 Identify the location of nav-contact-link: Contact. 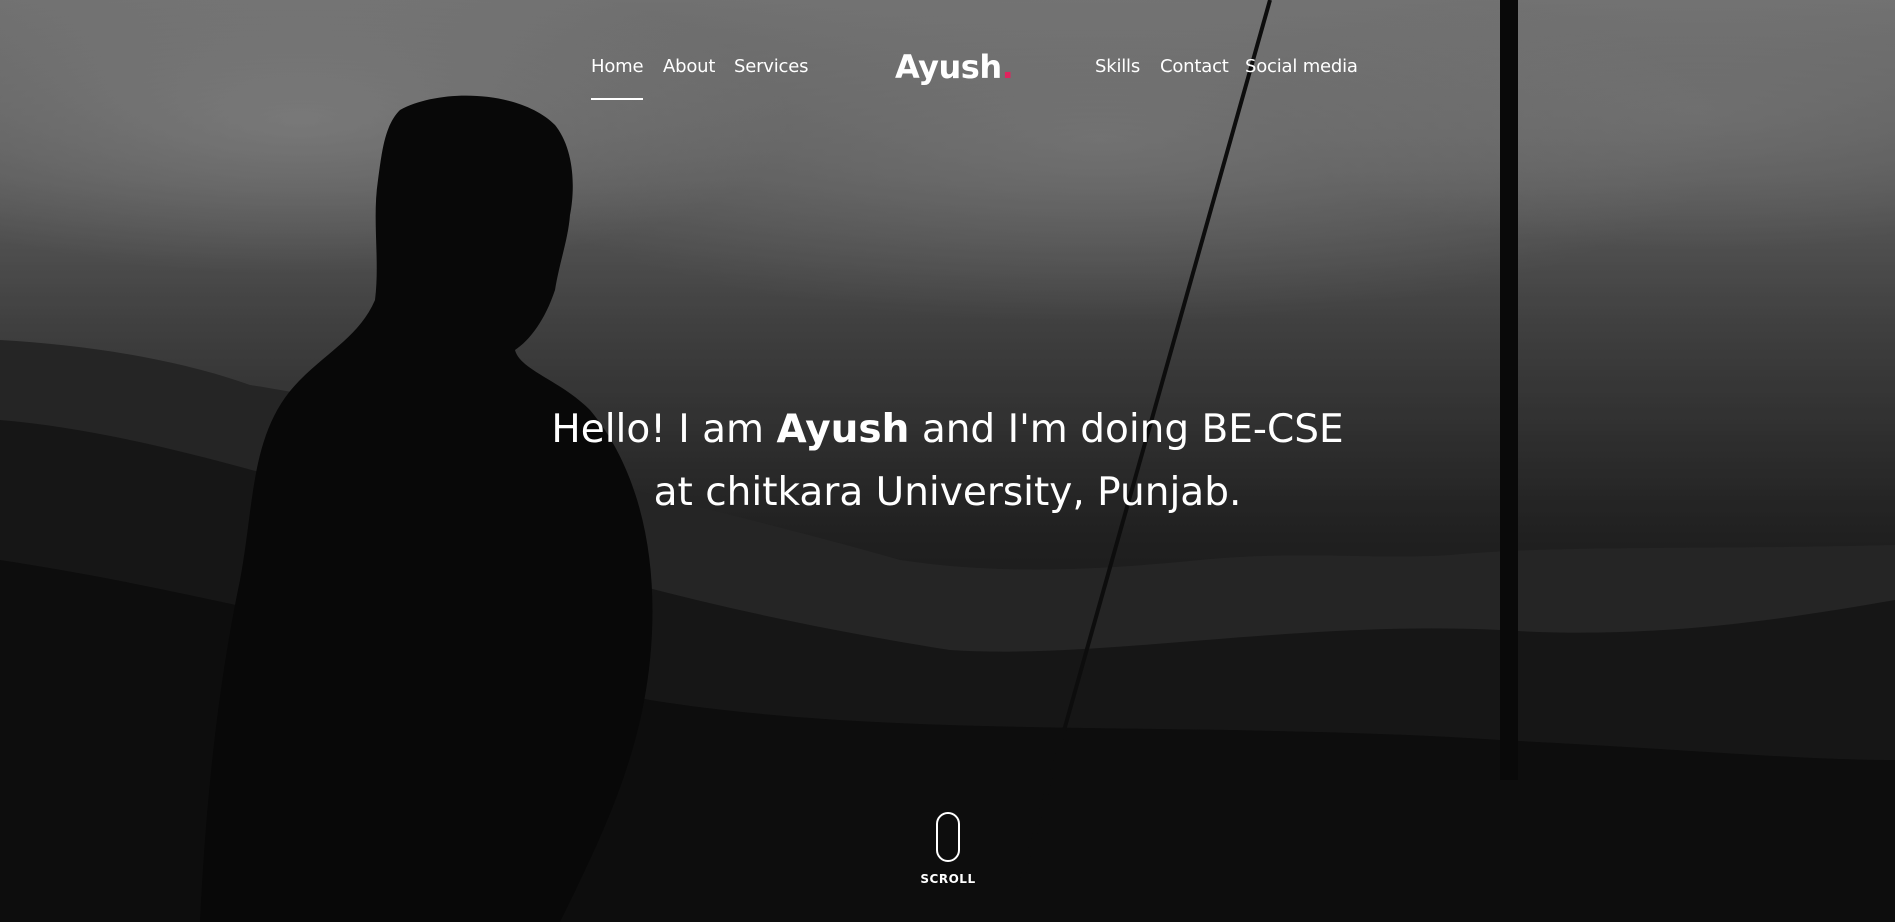
(1194, 66).